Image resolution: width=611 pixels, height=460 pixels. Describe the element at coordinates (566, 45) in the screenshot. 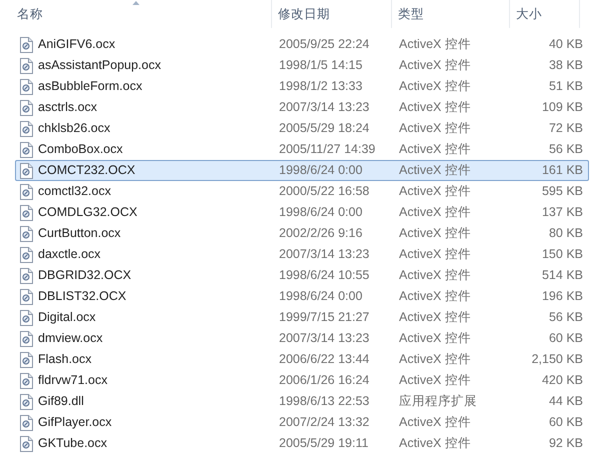

I see `size-cell-text: 40 KB` at that location.